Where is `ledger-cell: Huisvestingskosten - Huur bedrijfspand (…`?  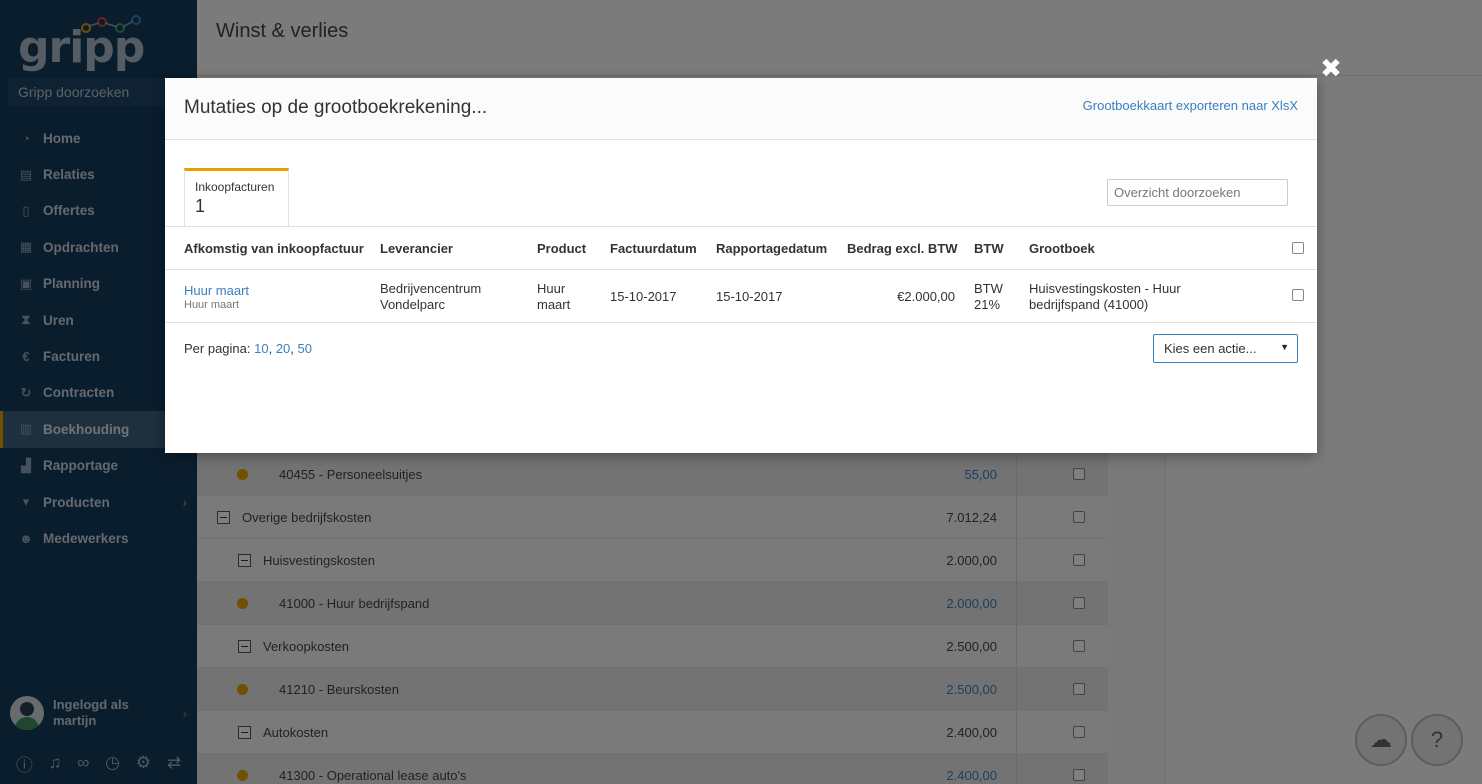
ledger-cell: Huisvestingskosten - Huur bedrijfspand (… is located at coordinates (1105, 297).